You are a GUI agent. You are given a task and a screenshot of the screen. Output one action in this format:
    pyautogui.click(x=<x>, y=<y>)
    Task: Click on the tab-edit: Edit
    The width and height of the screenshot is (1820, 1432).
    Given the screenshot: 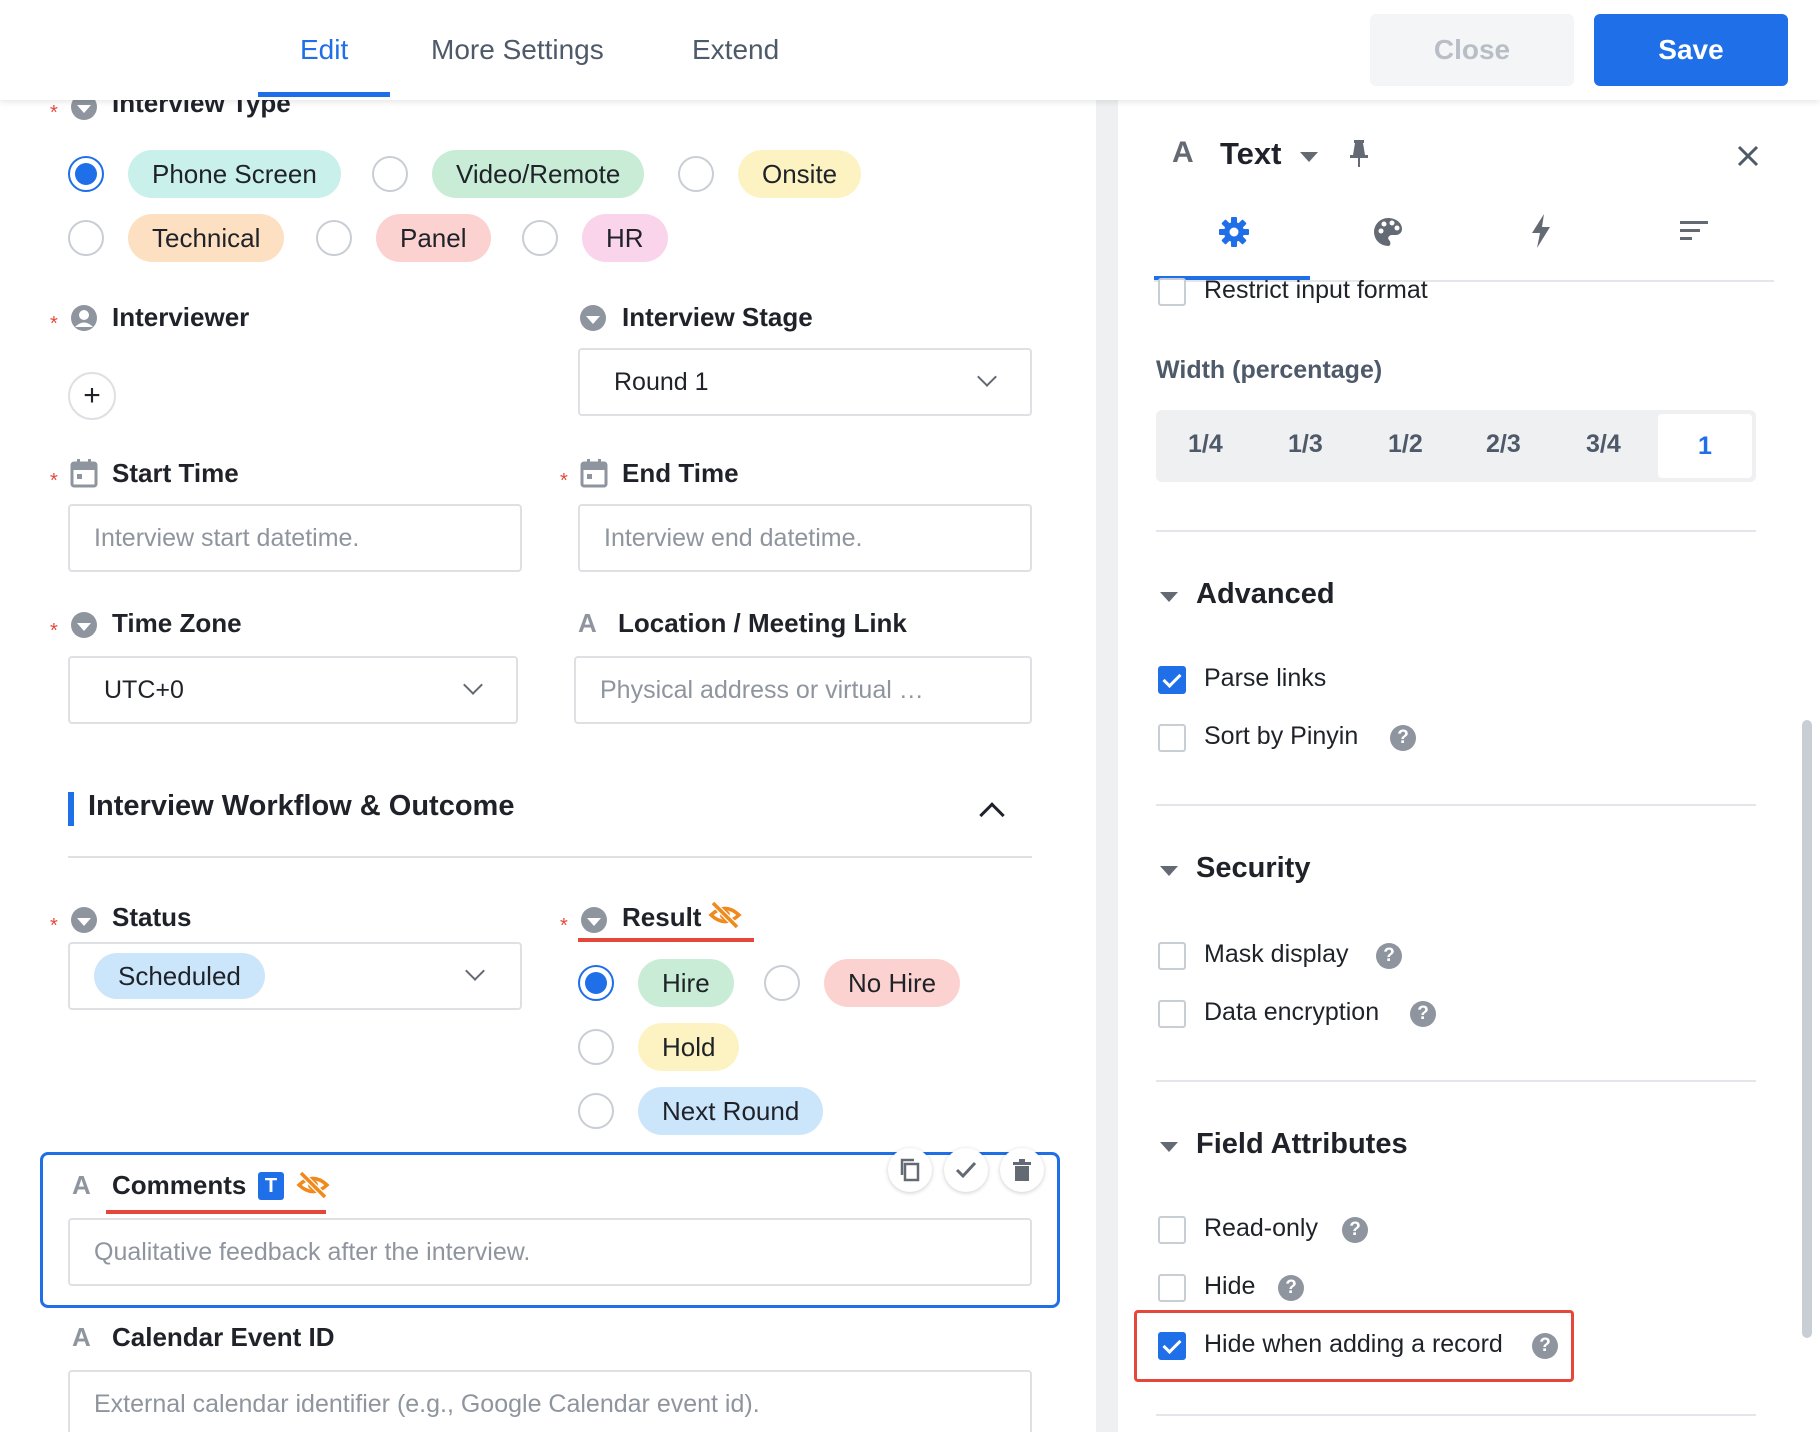 What is the action you would take?
    pyautogui.click(x=324, y=50)
    